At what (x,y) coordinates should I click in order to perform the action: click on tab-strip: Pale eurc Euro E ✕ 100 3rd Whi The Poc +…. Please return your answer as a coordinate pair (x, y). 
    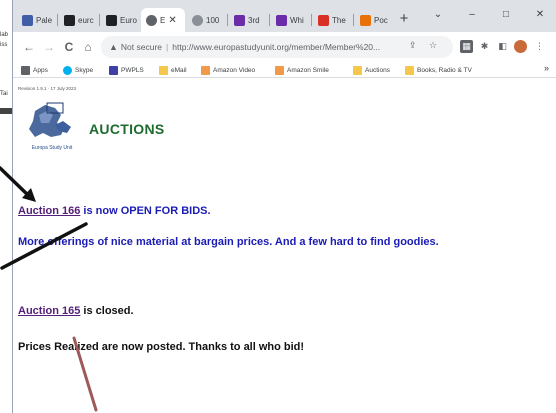
    Looking at the image, I should click on (284, 16).